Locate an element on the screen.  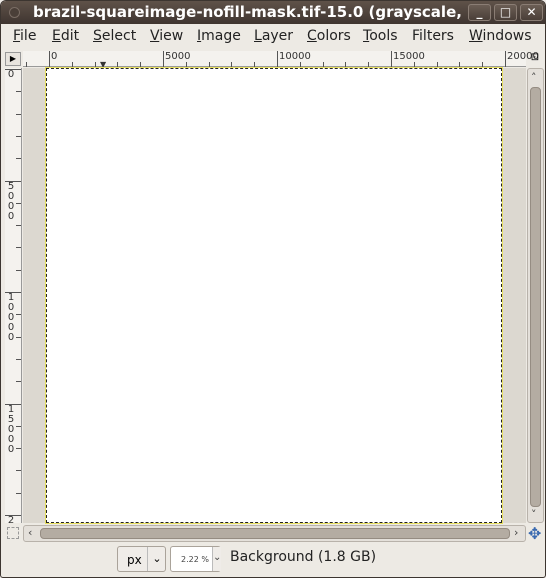
menu-file: File is located at coordinates (24, 36).